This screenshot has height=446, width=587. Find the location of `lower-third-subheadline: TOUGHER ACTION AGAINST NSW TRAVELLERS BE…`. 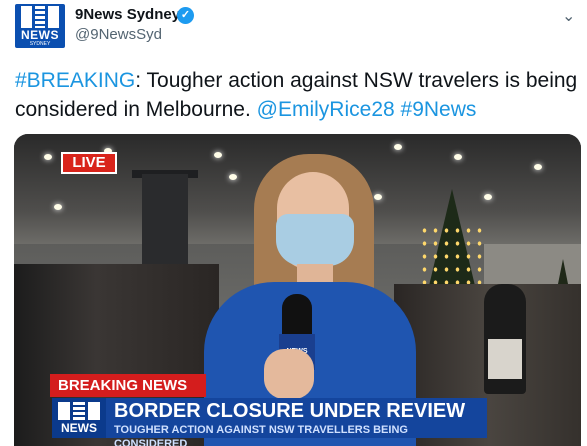

lower-third-subheadline: TOUGHER ACTION AGAINST NSW TRAVELLERS BE… is located at coordinates (261, 435).